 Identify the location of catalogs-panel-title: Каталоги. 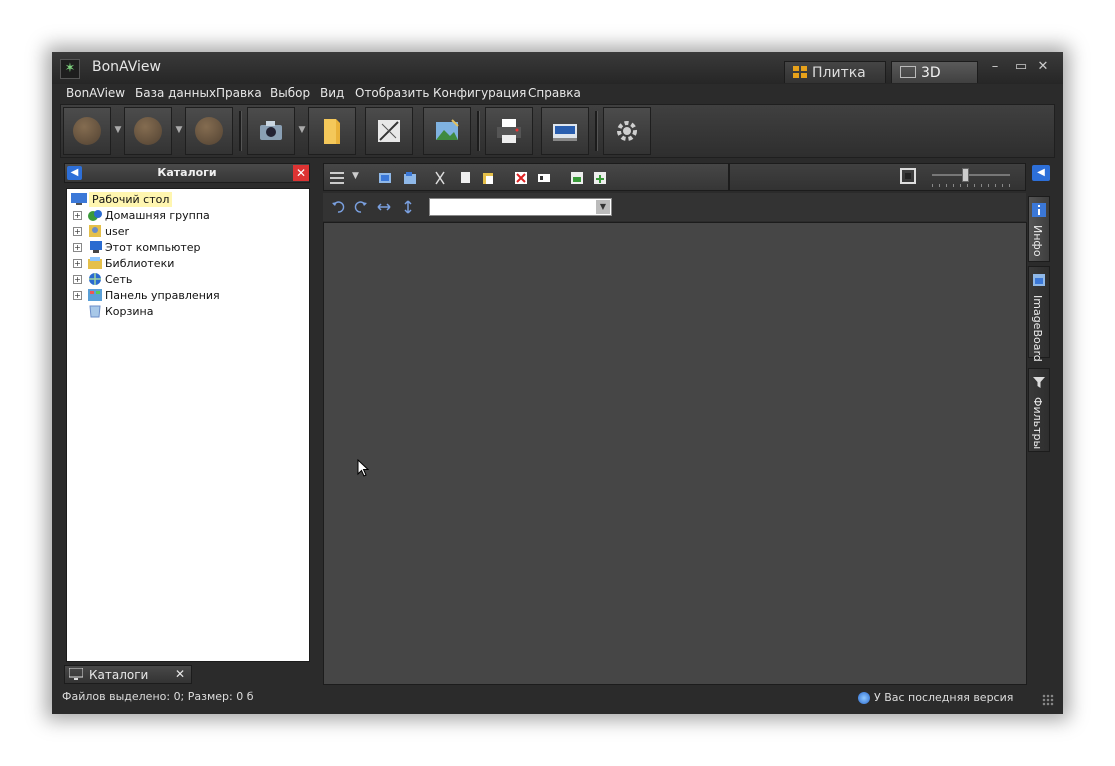
(187, 172).